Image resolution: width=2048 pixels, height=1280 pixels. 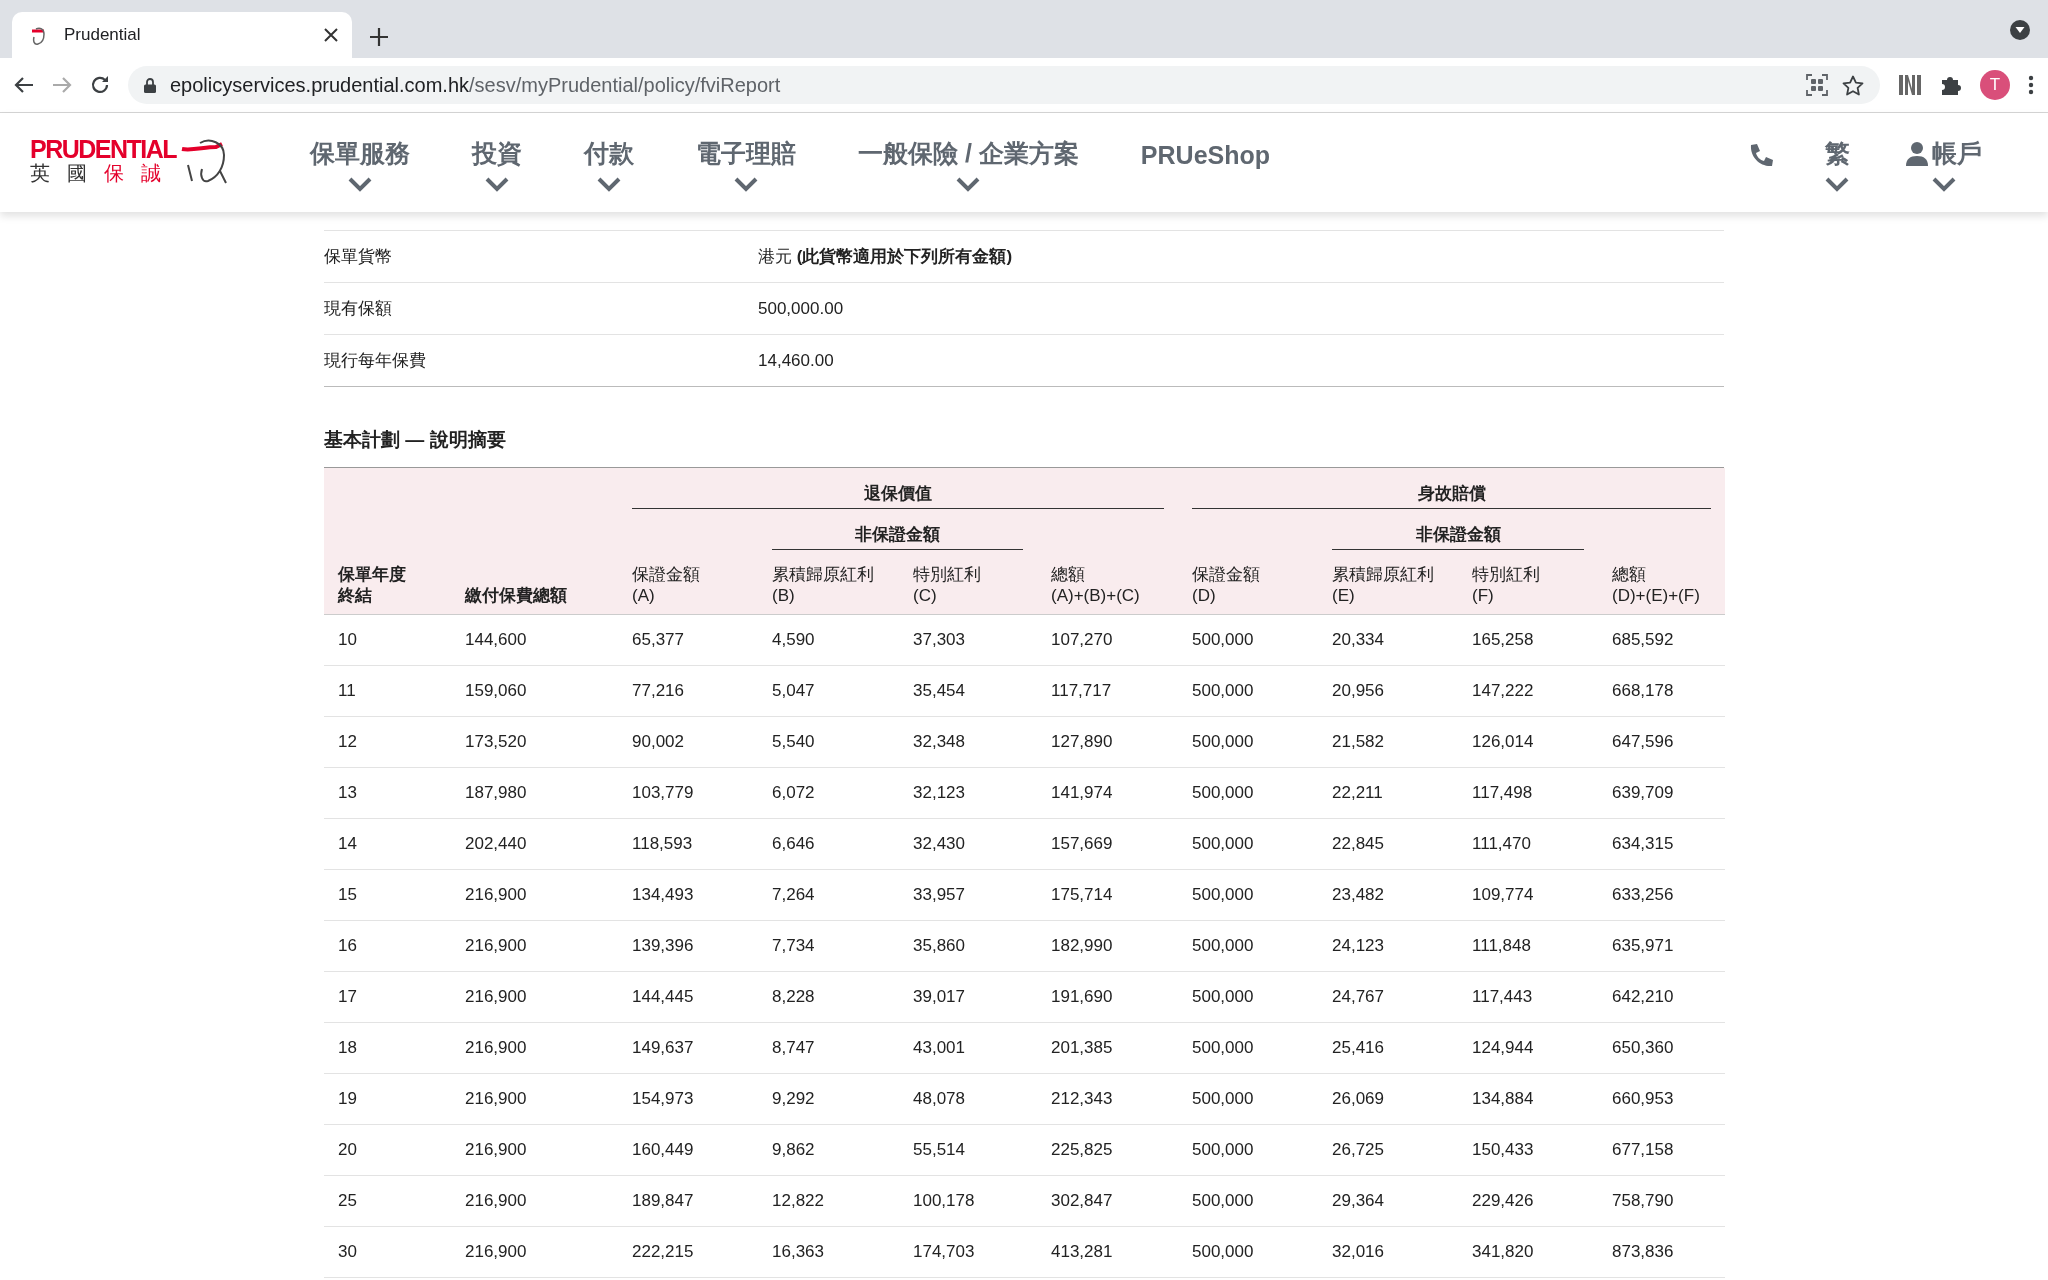 What do you see at coordinates (375, 361) in the screenshot?
I see `field-label: 現行每年保費` at bounding box center [375, 361].